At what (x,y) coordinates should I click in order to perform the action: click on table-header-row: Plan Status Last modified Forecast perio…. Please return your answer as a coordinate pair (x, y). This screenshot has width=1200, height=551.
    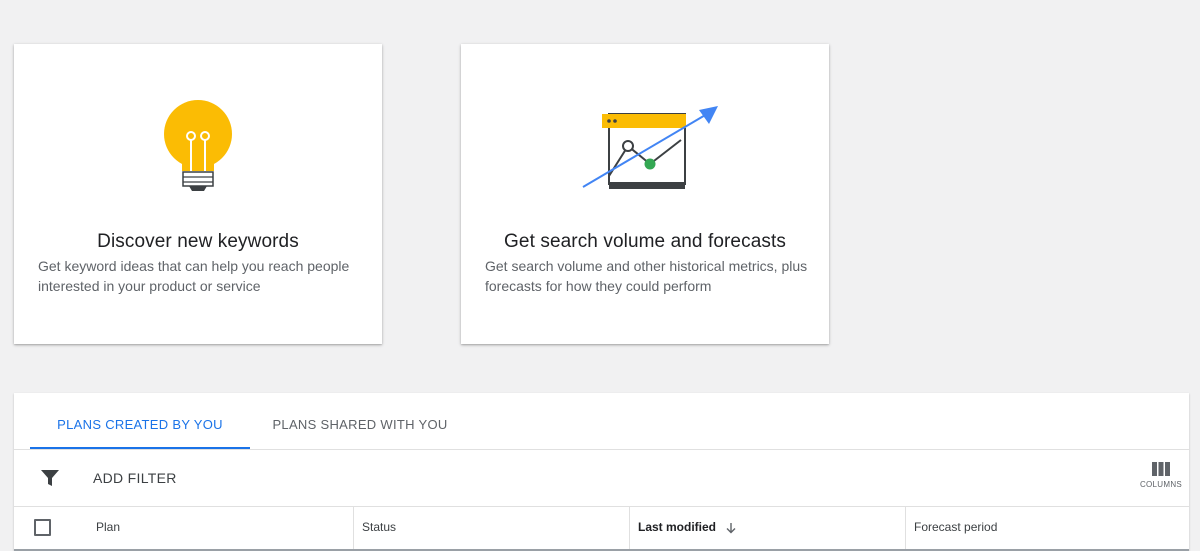
    Looking at the image, I should click on (601, 529).